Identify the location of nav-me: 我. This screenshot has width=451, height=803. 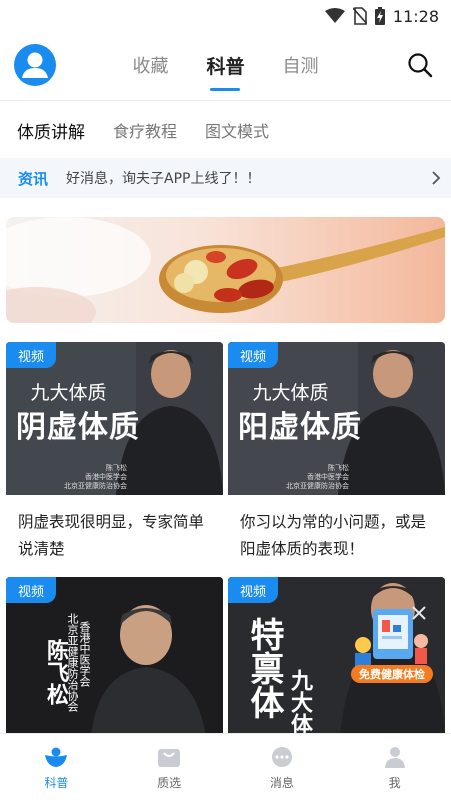
(394, 768).